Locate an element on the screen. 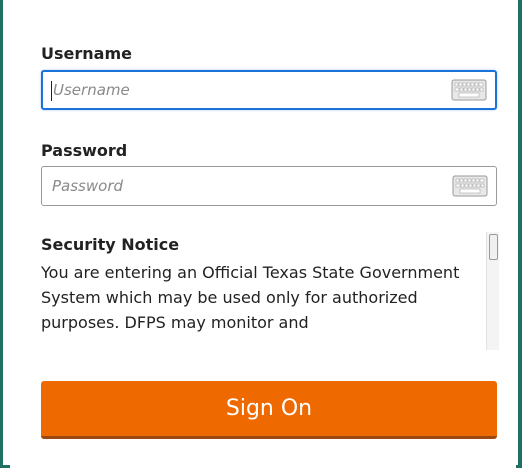 Image resolution: width=522 pixels, height=468 pixels. password-placeholder: Password is located at coordinates (88, 186).